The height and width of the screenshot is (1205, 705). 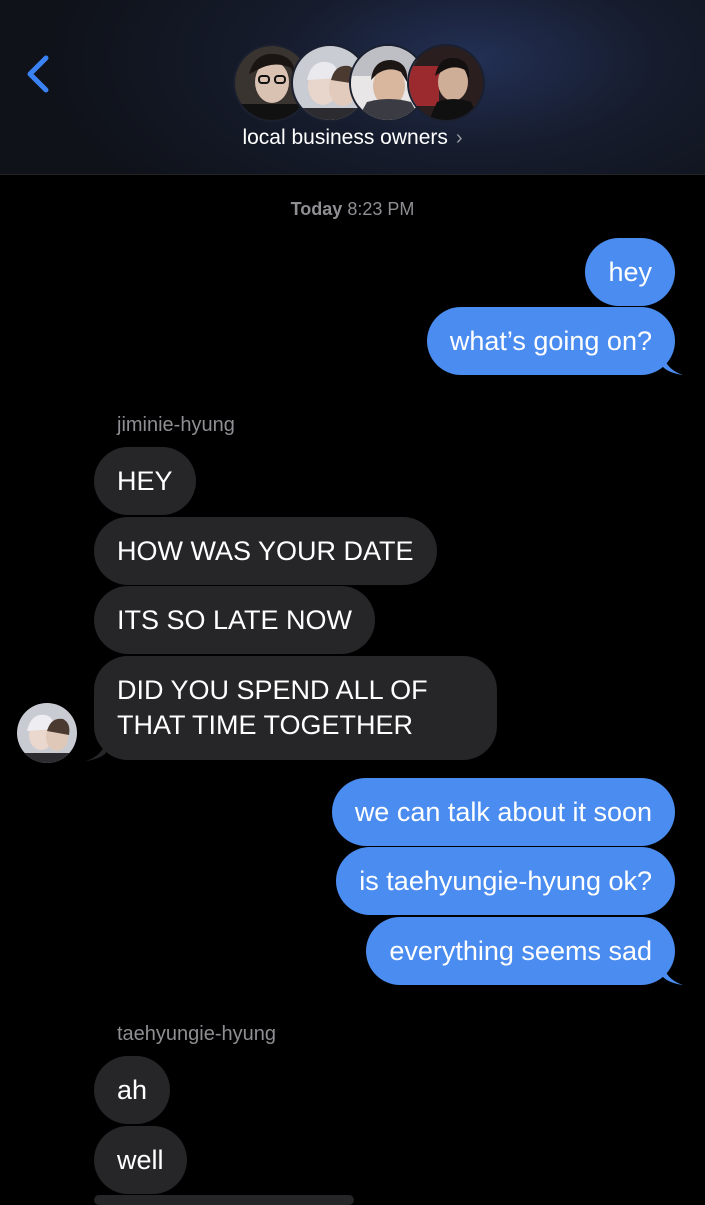 What do you see at coordinates (272, 707) in the screenshot?
I see `message-text: DID YOU SPEND ALL OF THAT TIME TOGETHER` at bounding box center [272, 707].